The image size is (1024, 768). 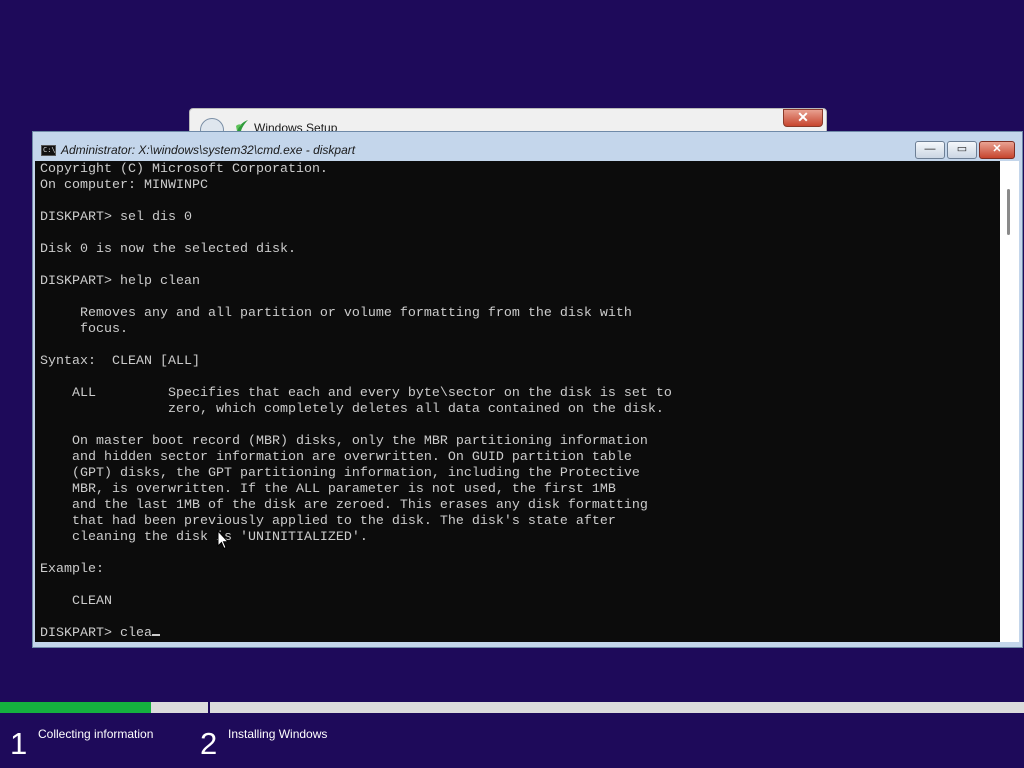 I want to click on mouse-pointer-icon, so click(x=223, y=540).